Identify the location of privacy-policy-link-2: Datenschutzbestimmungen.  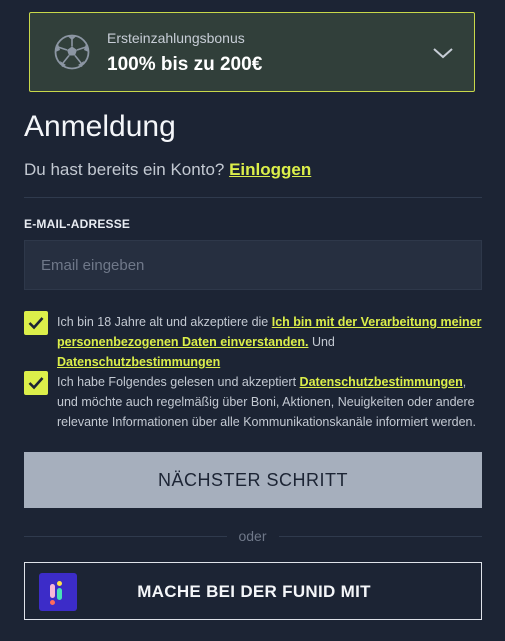
(381, 382).